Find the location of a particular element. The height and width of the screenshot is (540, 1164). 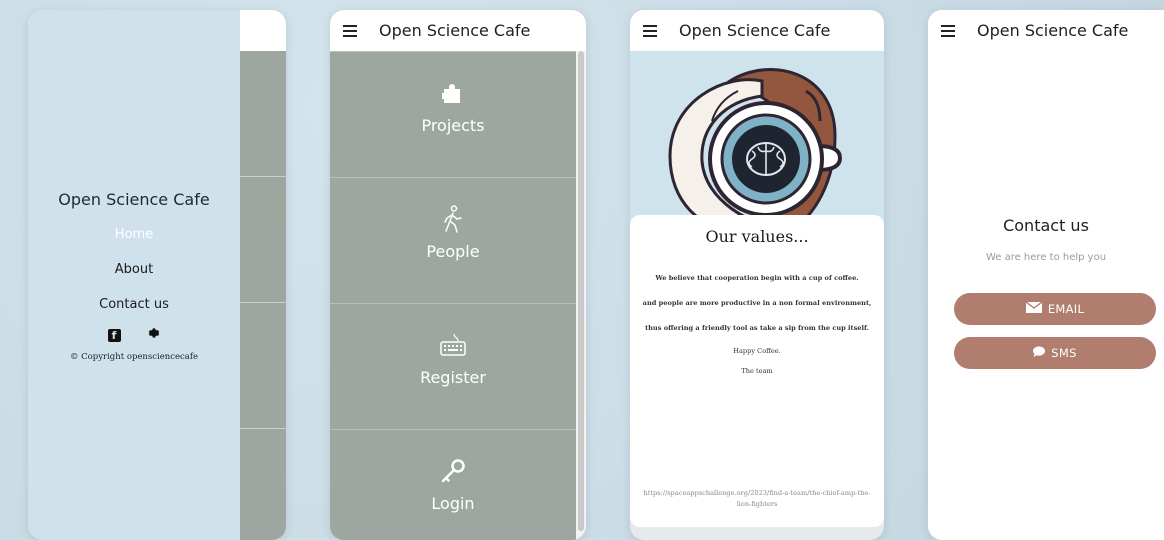

tile-login: Login is located at coordinates (453, 484).